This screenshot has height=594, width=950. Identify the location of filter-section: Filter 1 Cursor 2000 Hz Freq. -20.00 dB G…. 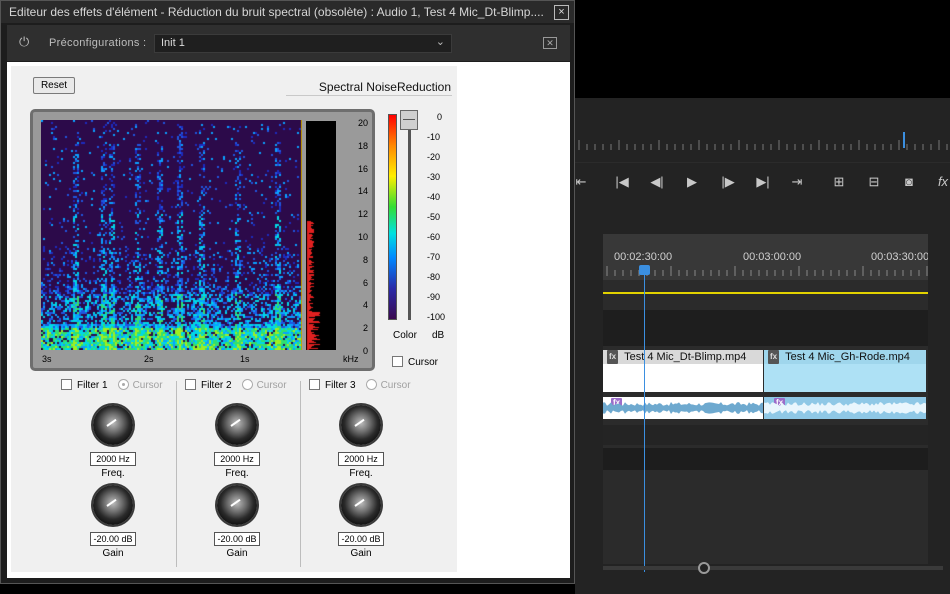
(251, 474).